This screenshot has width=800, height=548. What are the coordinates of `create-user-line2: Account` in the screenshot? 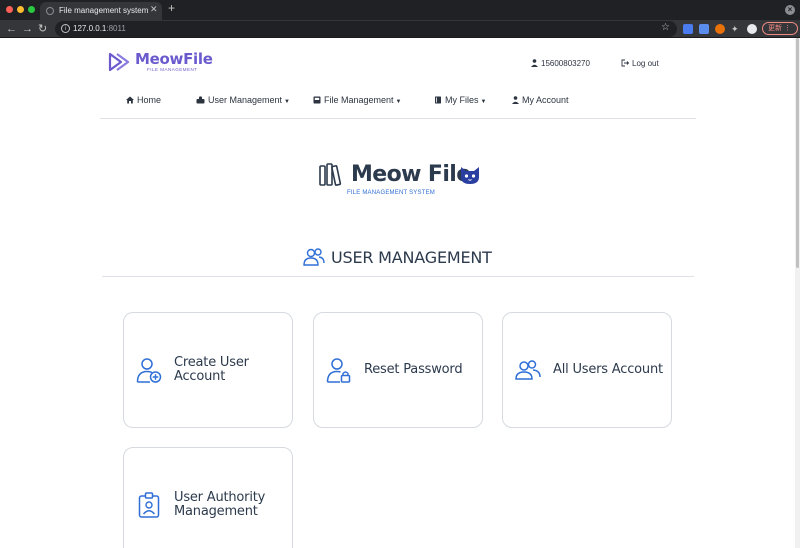 It's located at (200, 376).